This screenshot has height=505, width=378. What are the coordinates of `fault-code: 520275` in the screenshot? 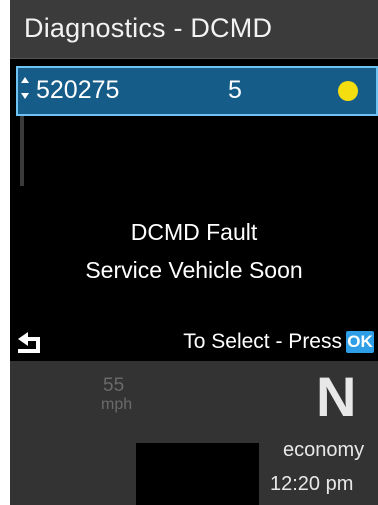 It's located at (78, 90).